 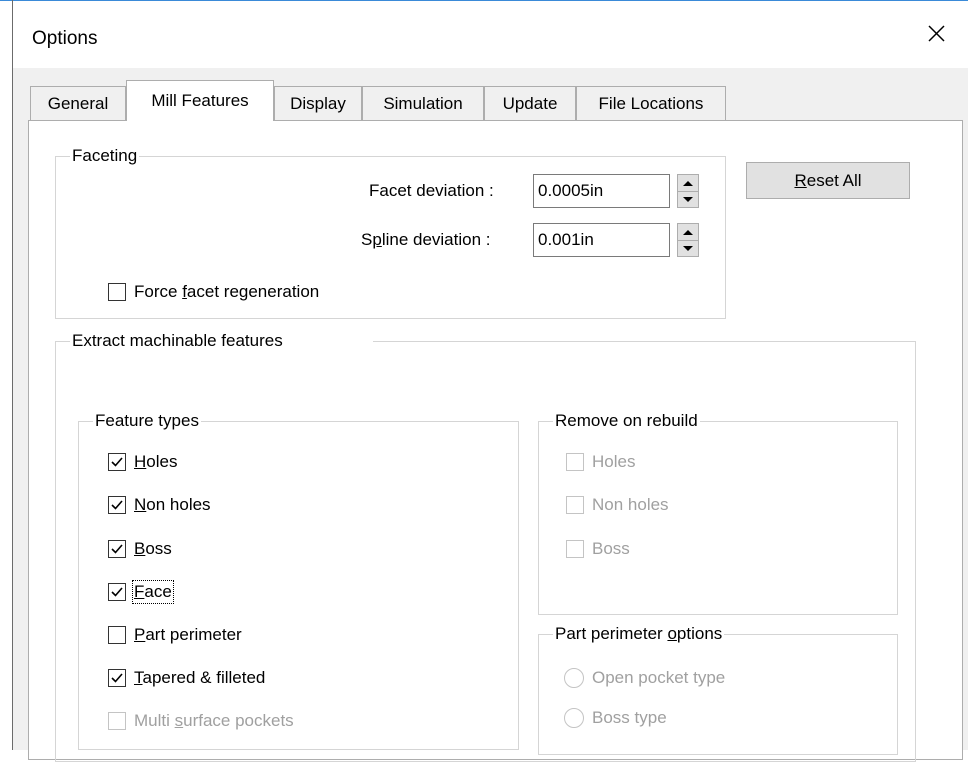 What do you see at coordinates (177, 340) in the screenshot?
I see `extract-features-legend: Extract machinable features` at bounding box center [177, 340].